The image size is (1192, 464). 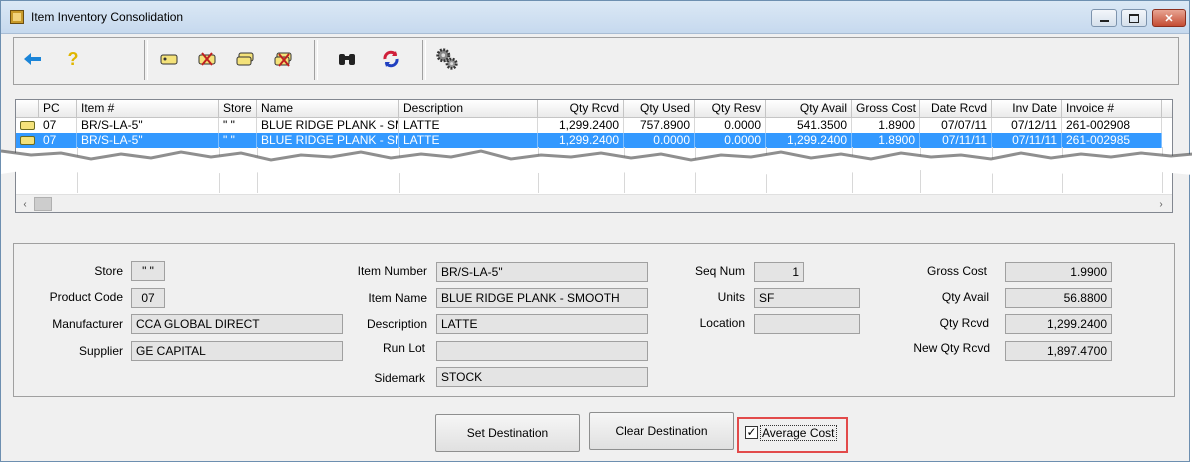 What do you see at coordinates (107, 17) in the screenshot?
I see `window-title: Item Inventory Consolidation` at bounding box center [107, 17].